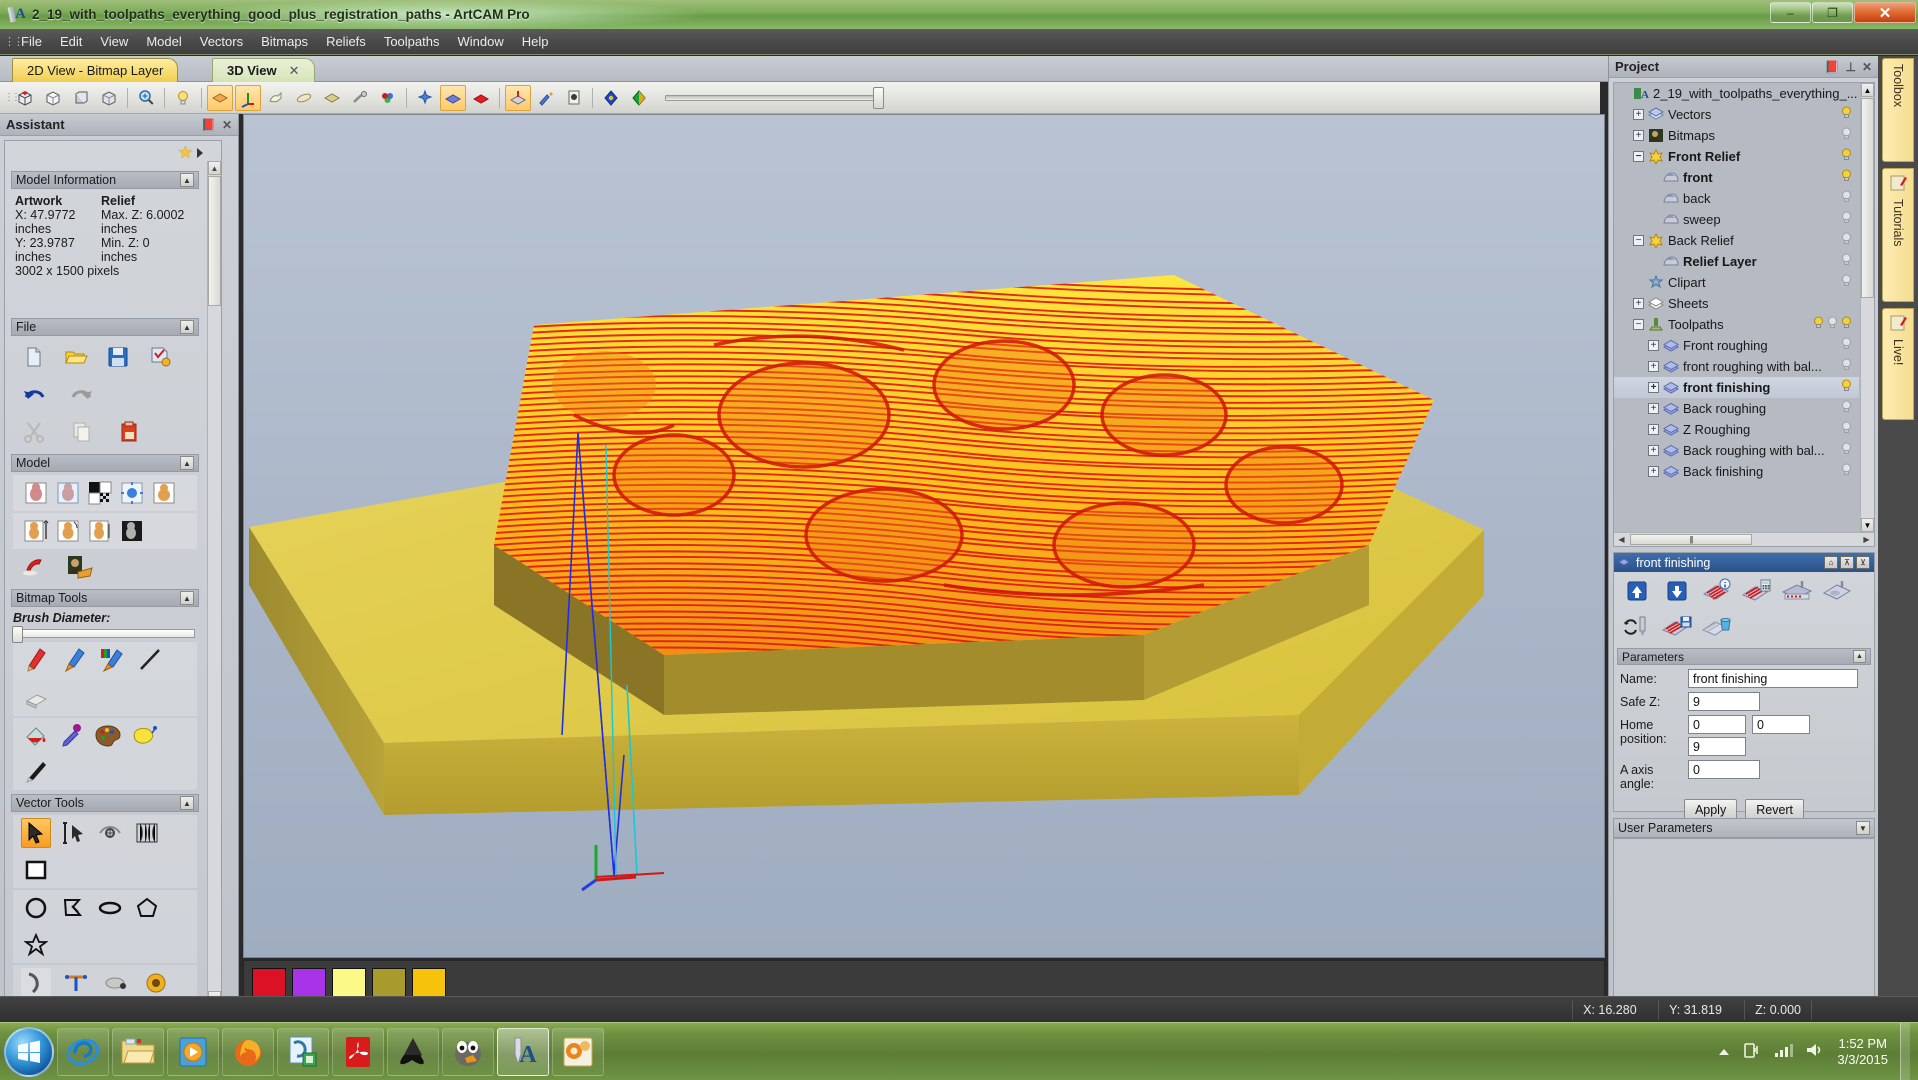  I want to click on tree-item-toolpaths: − Toolpaths, so click(1736, 324).